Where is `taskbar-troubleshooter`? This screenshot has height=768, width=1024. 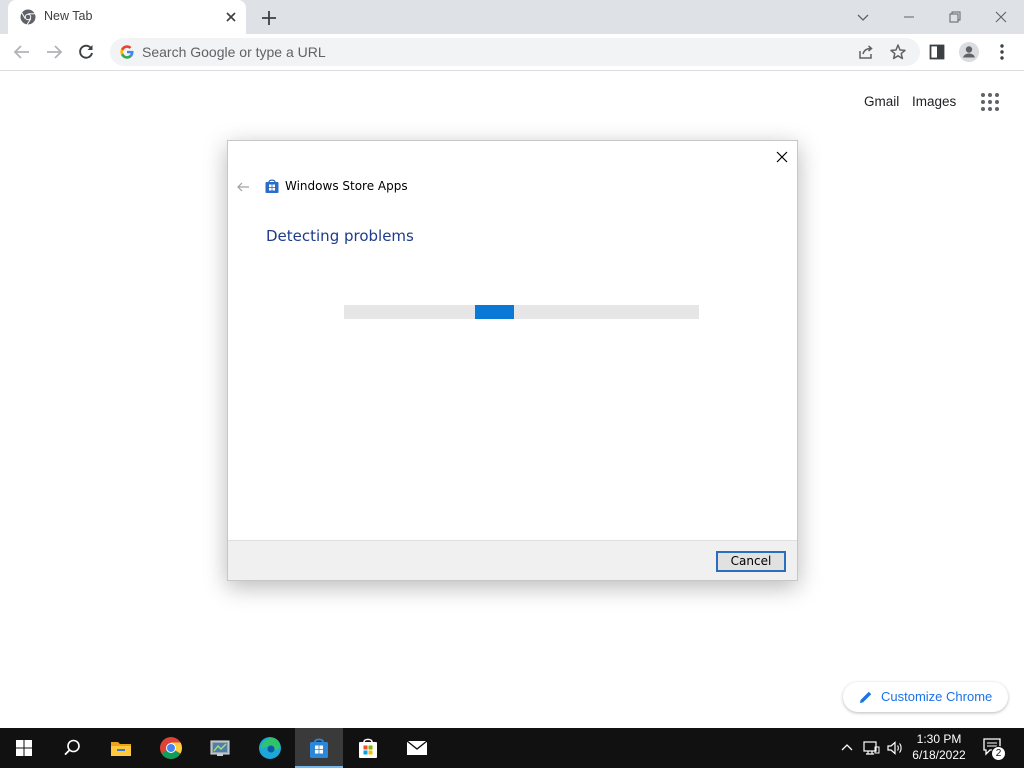 taskbar-troubleshooter is located at coordinates (319, 748).